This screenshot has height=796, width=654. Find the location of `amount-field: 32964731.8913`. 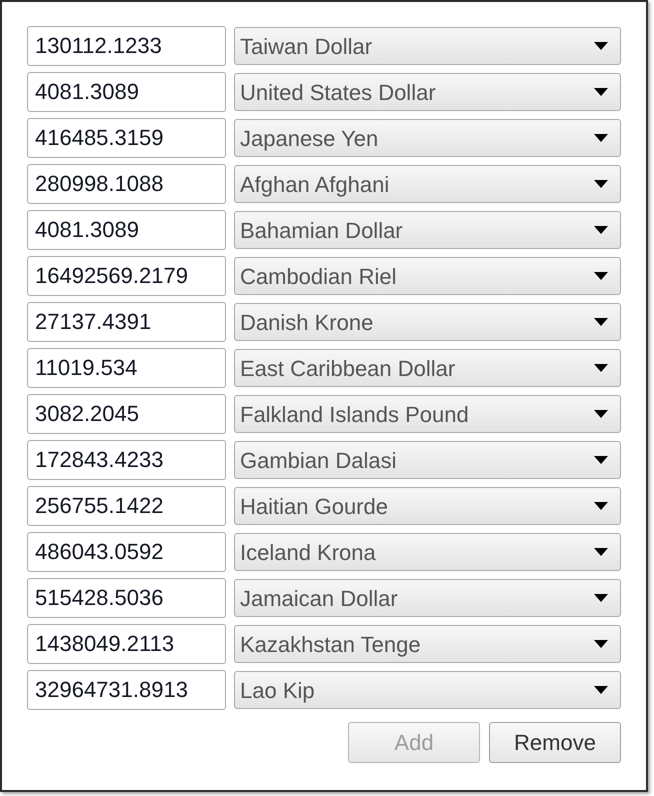

amount-field: 32964731.8913 is located at coordinates (126, 690).